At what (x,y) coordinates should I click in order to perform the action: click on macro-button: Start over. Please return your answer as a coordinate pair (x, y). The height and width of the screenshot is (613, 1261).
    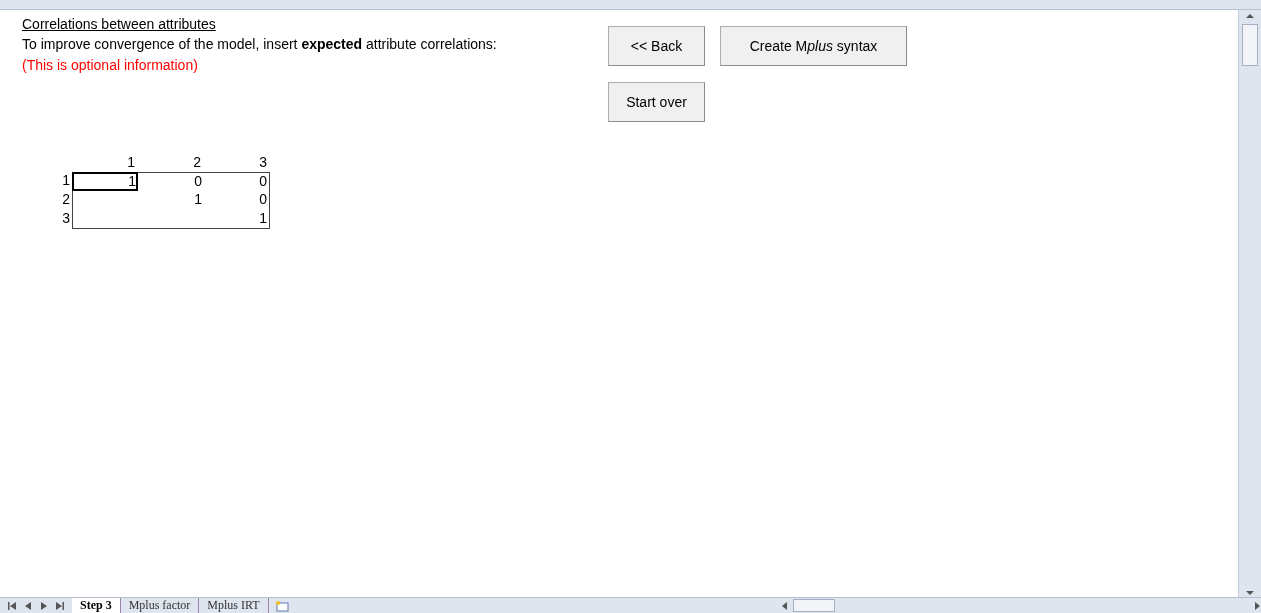
    Looking at the image, I should click on (656, 102).